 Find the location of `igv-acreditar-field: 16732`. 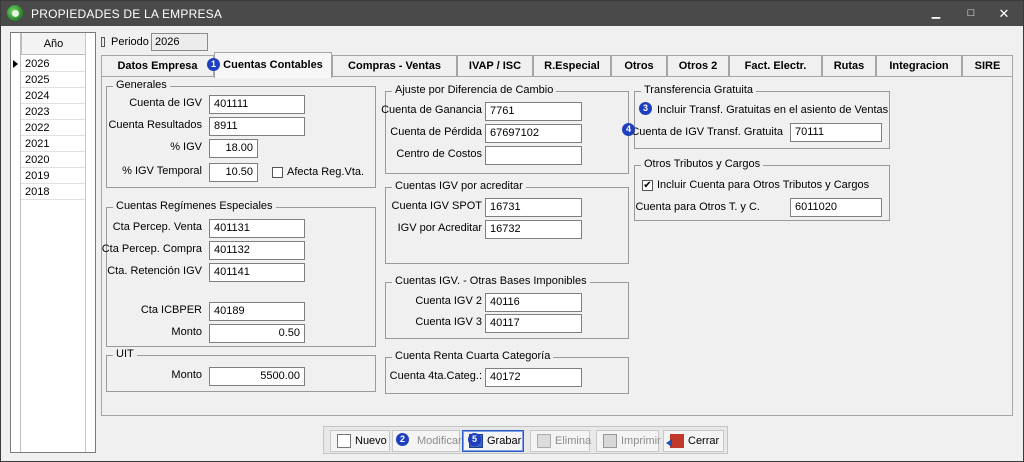

igv-acreditar-field: 16732 is located at coordinates (533, 229).